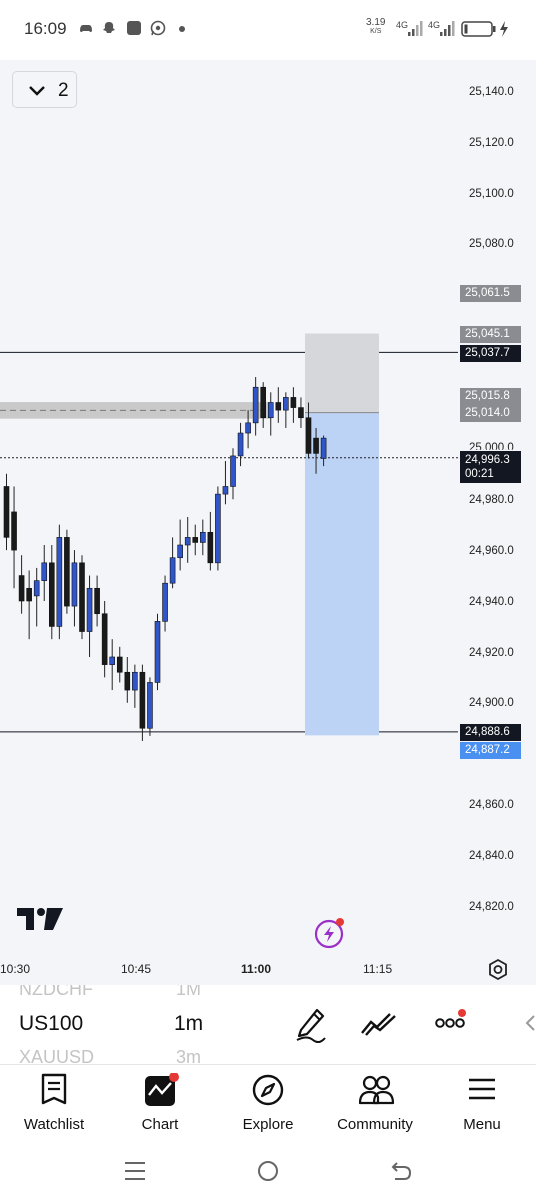 This screenshot has height=1200, width=536. I want to click on current-price: 24,996.3, so click(487, 460).